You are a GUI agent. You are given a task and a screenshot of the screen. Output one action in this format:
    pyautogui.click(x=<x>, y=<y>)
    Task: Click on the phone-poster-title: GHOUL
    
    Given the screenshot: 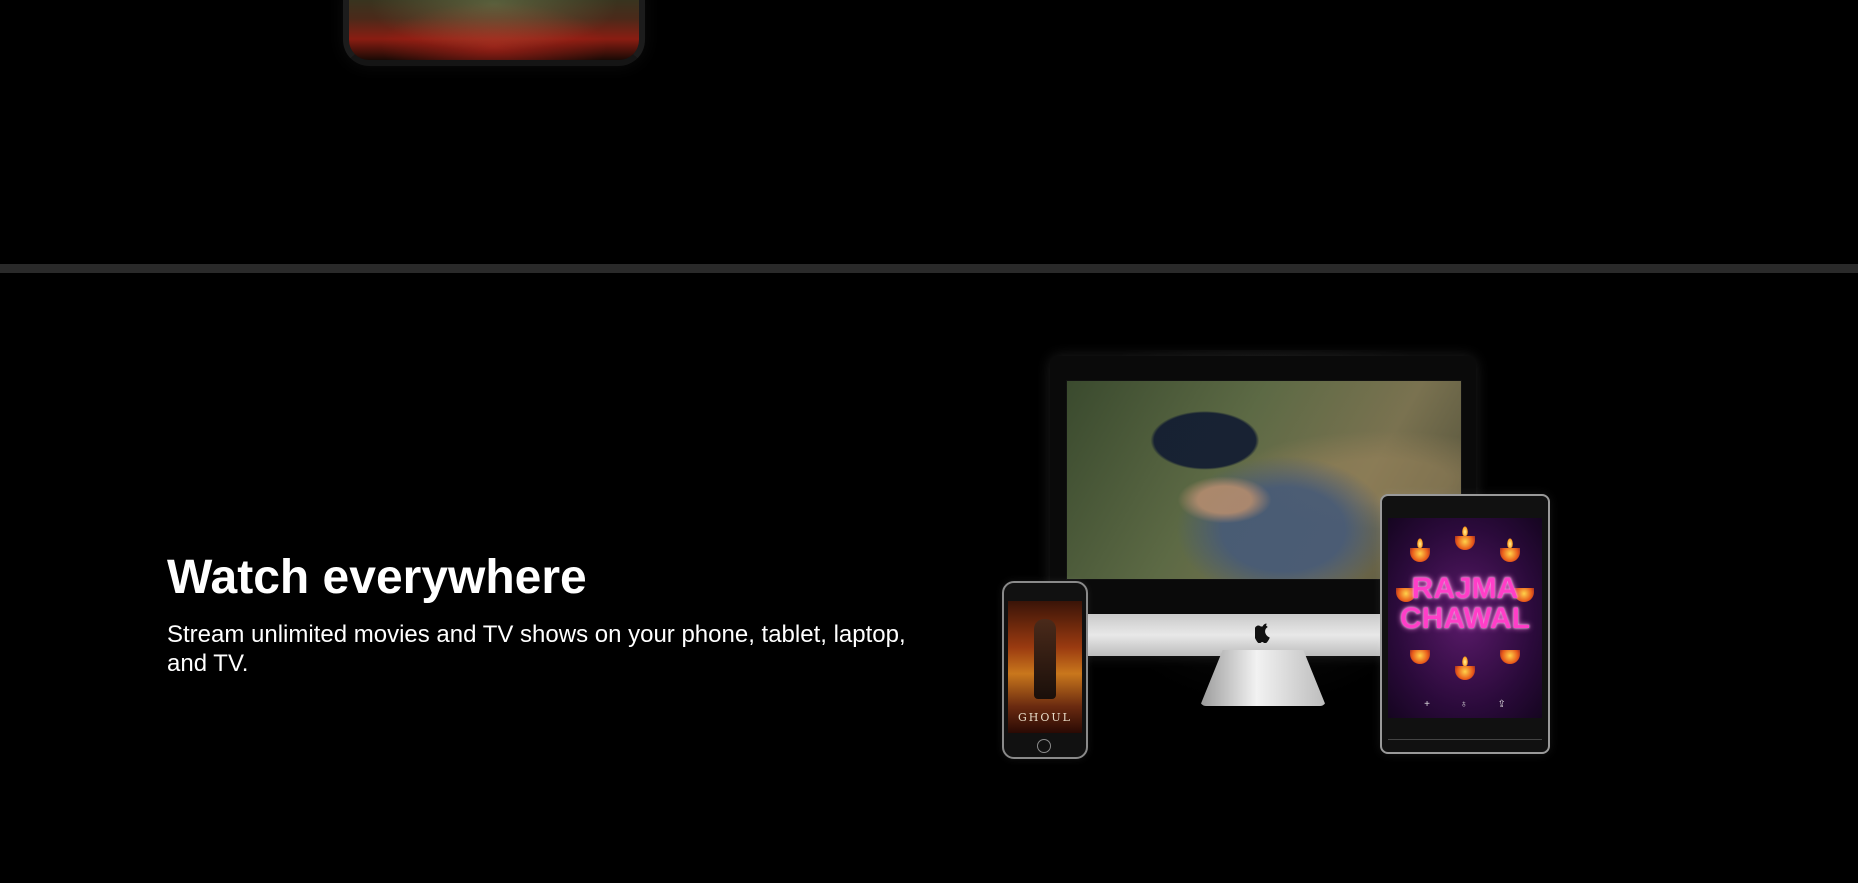 What is the action you would take?
    pyautogui.click(x=1045, y=717)
    